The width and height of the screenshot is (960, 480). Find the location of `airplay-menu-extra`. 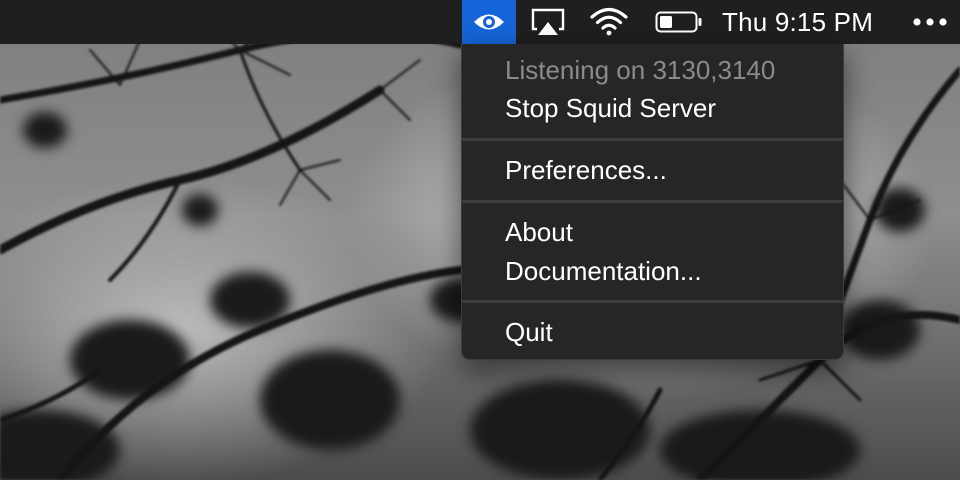

airplay-menu-extra is located at coordinates (548, 22).